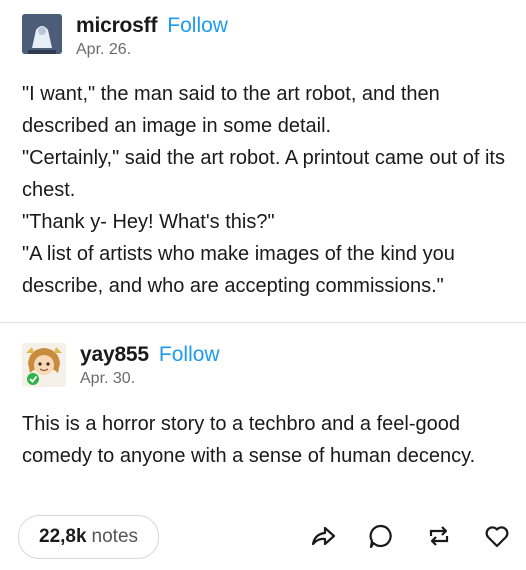 Image resolution: width=526 pixels, height=570 pixels. I want to click on robot-avatar-icon, so click(42, 34).